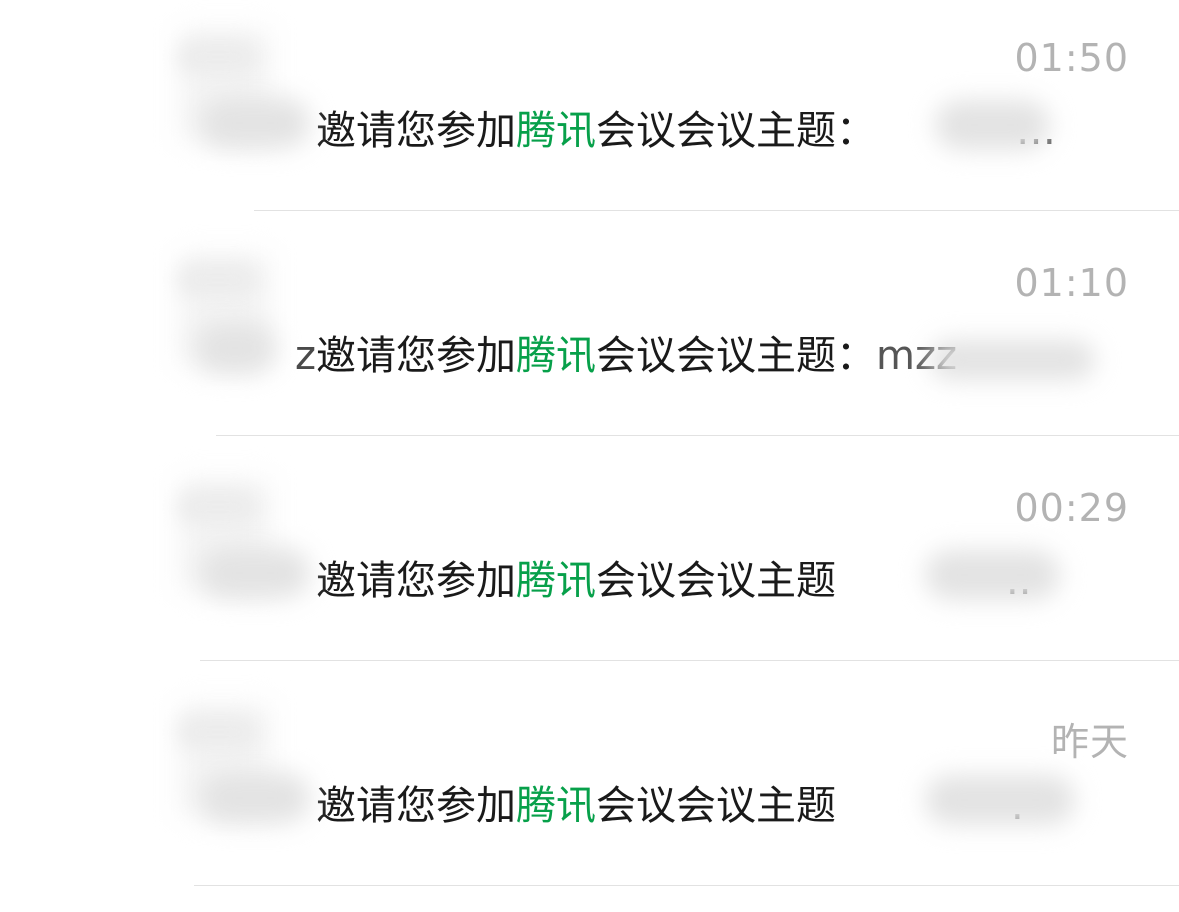 The width and height of the screenshot is (1179, 912). I want to click on message-preview: 邀请您参加腾讯会议会议主题., so click(605, 802).